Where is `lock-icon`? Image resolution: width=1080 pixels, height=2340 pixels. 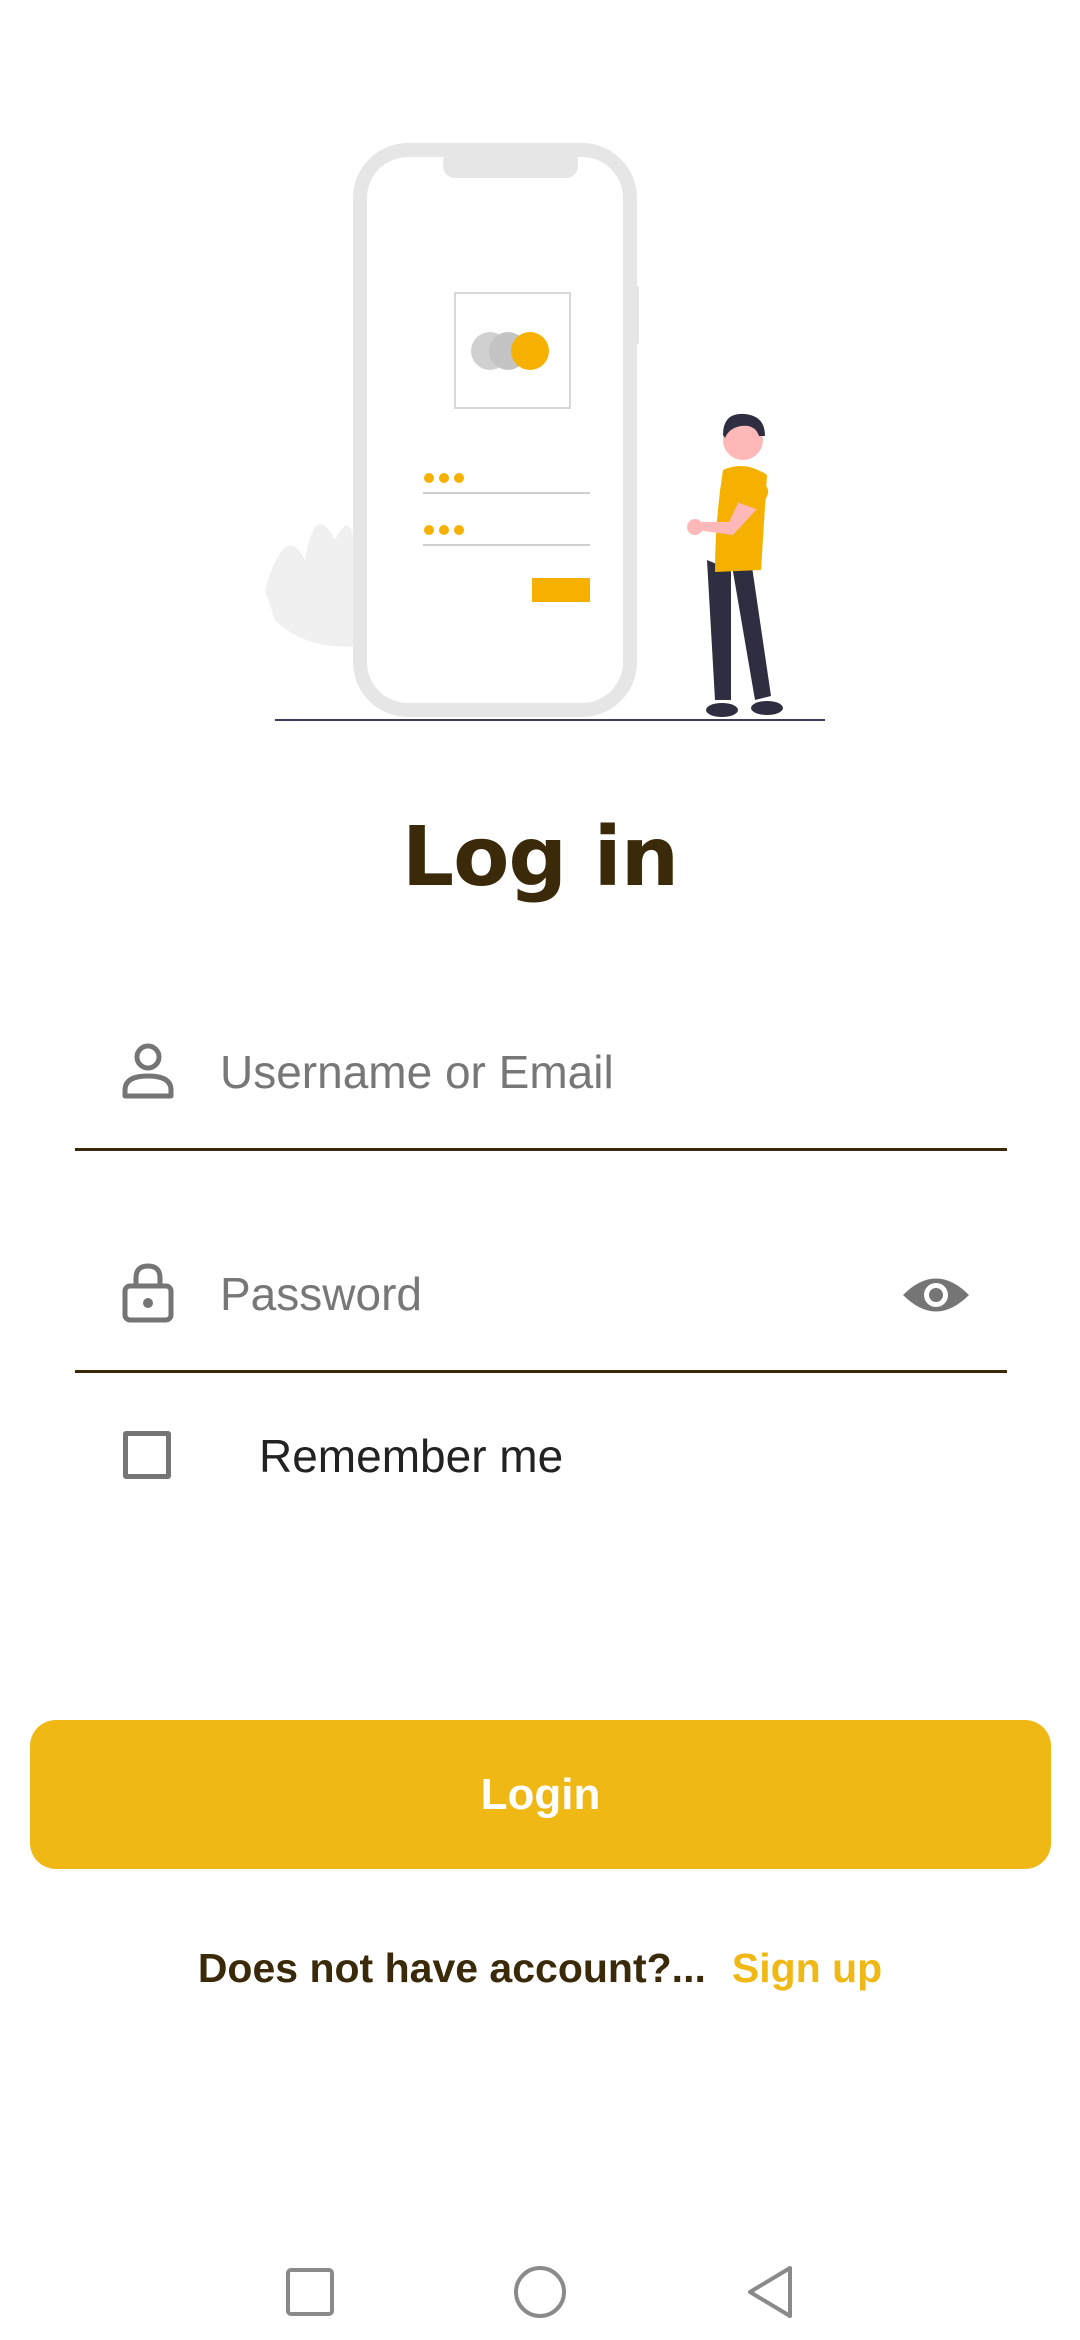
lock-icon is located at coordinates (148, 1293).